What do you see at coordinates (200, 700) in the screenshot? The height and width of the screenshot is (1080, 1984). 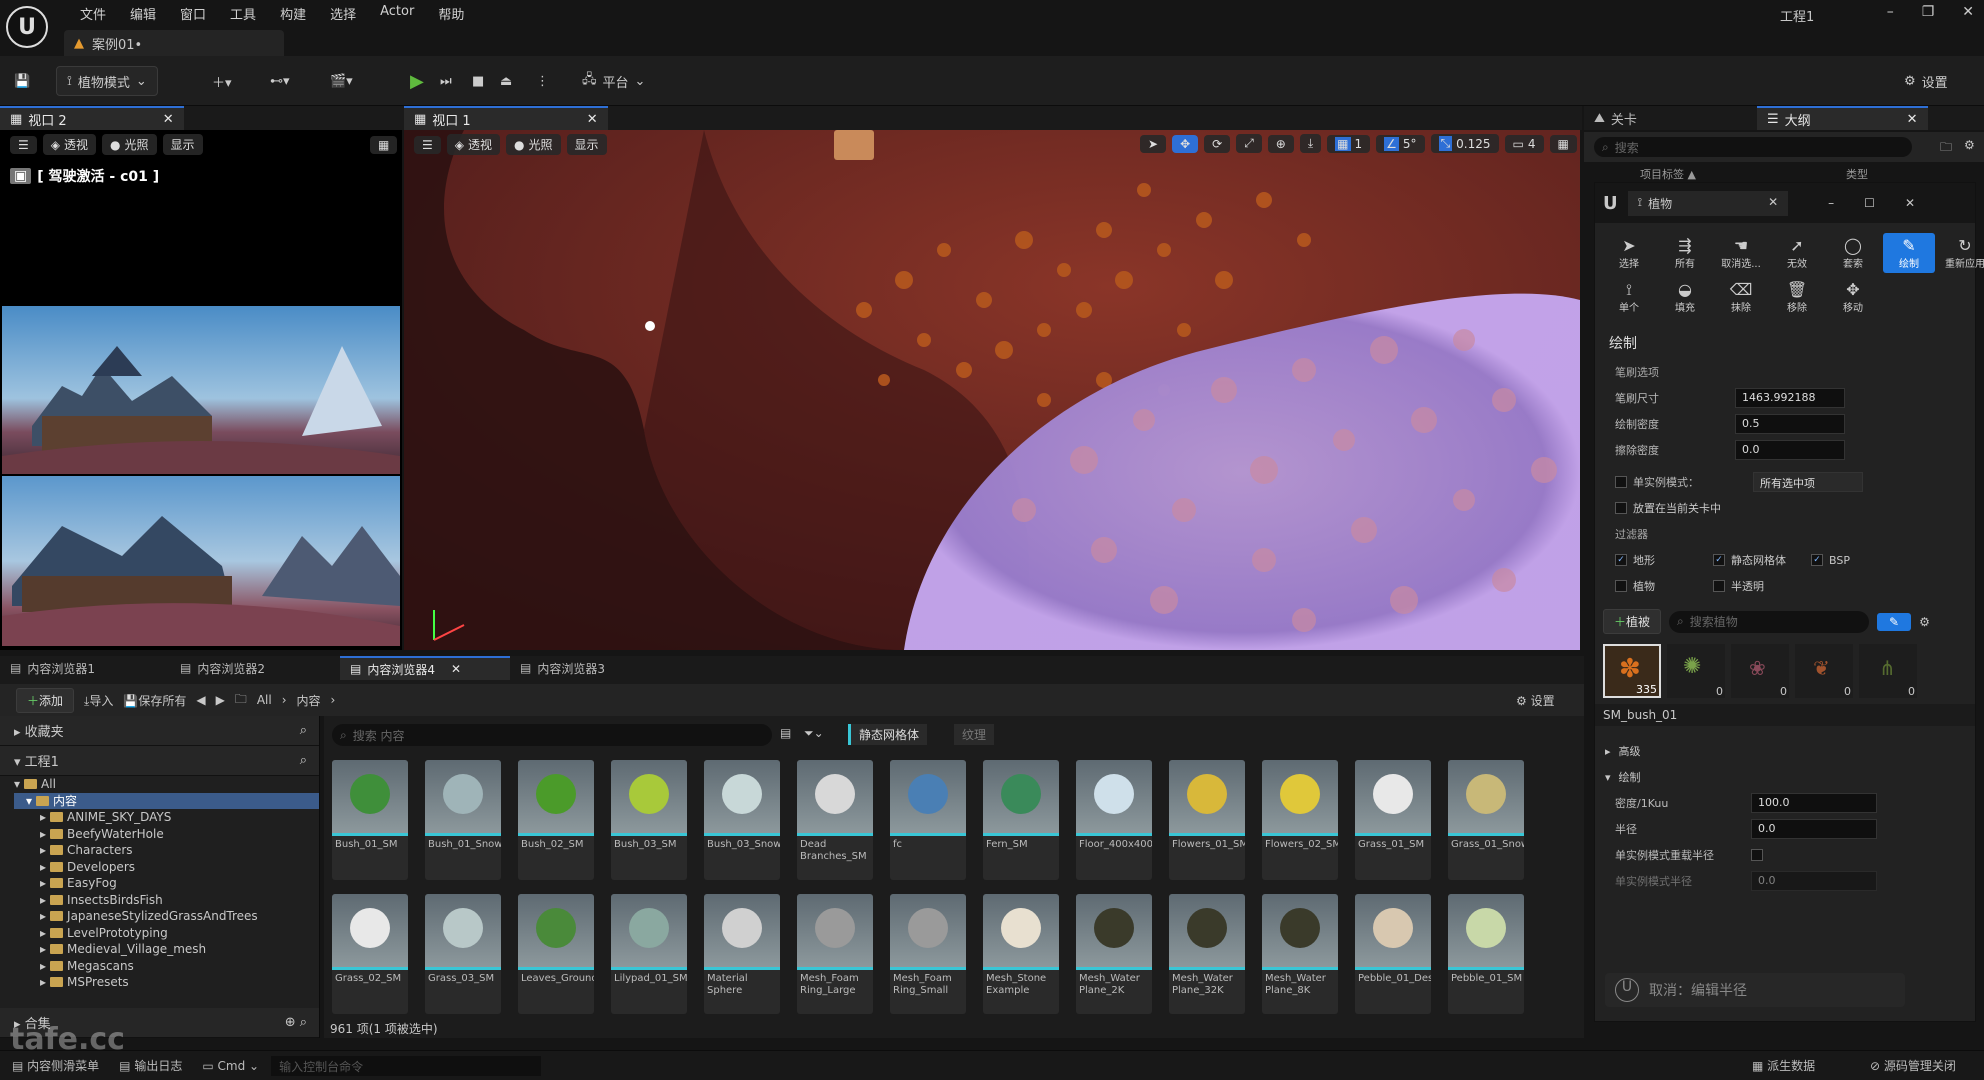 I see `back-icon: ◀` at bounding box center [200, 700].